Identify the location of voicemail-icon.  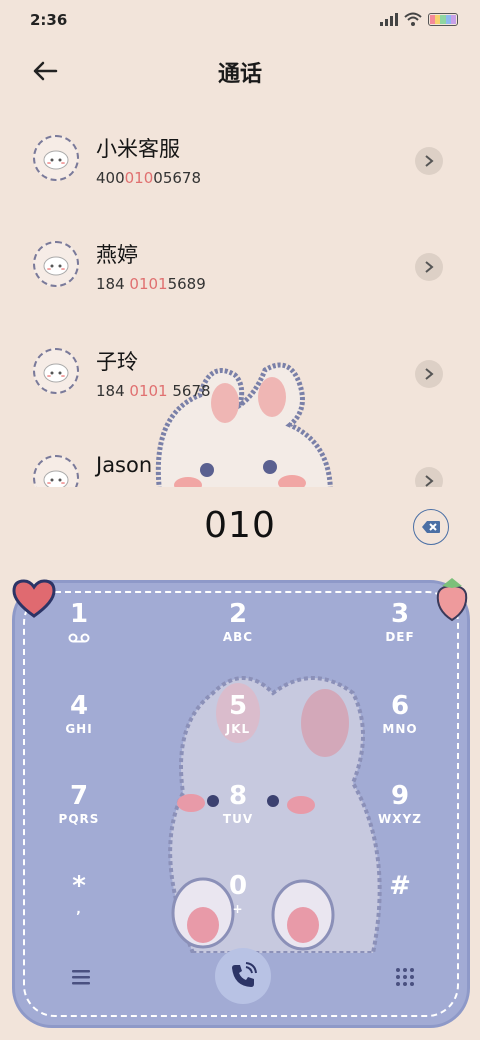
(79, 638).